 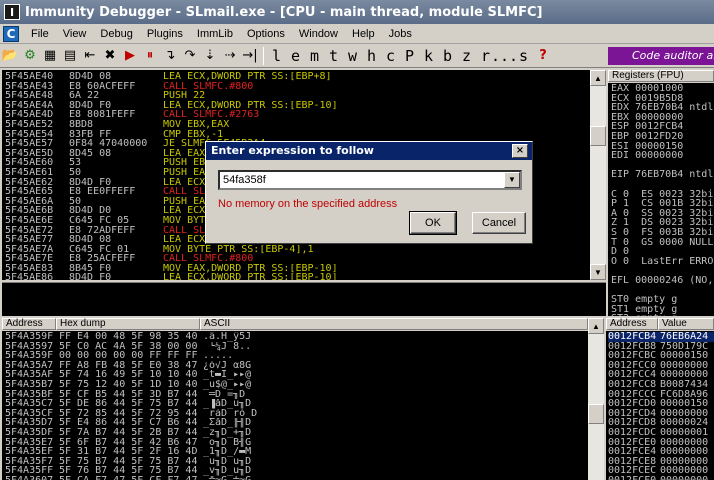 I want to click on help-icon: ?, so click(x=543, y=56).